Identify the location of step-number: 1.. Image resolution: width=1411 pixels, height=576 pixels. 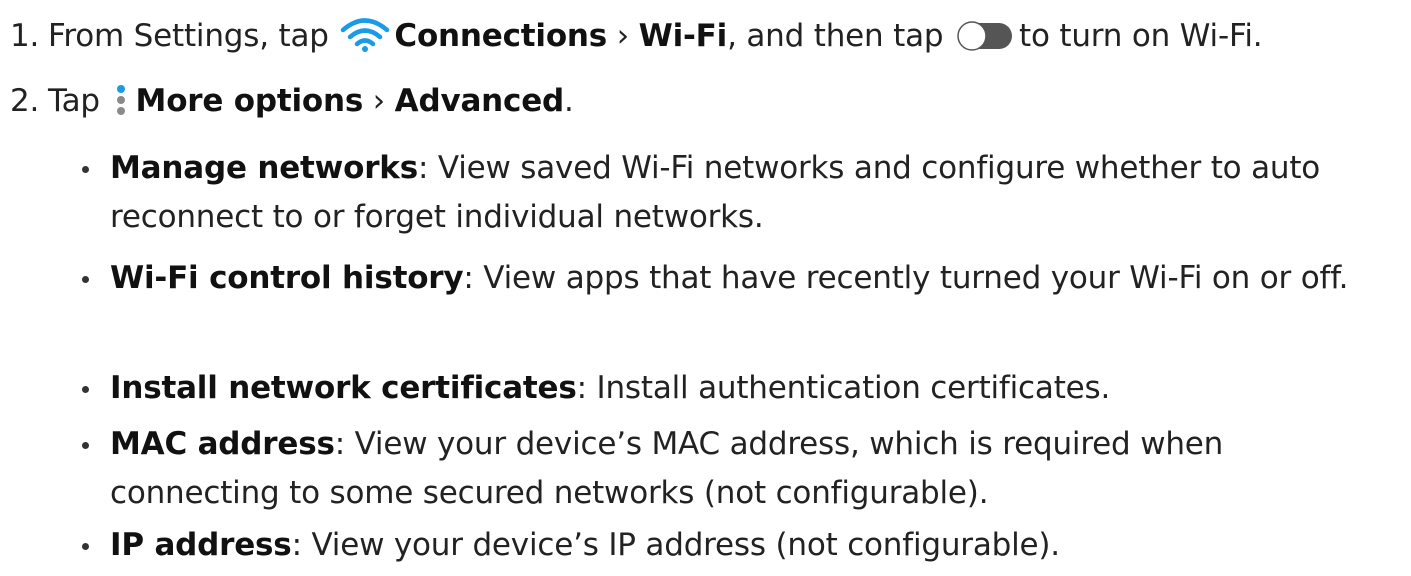
(25, 36).